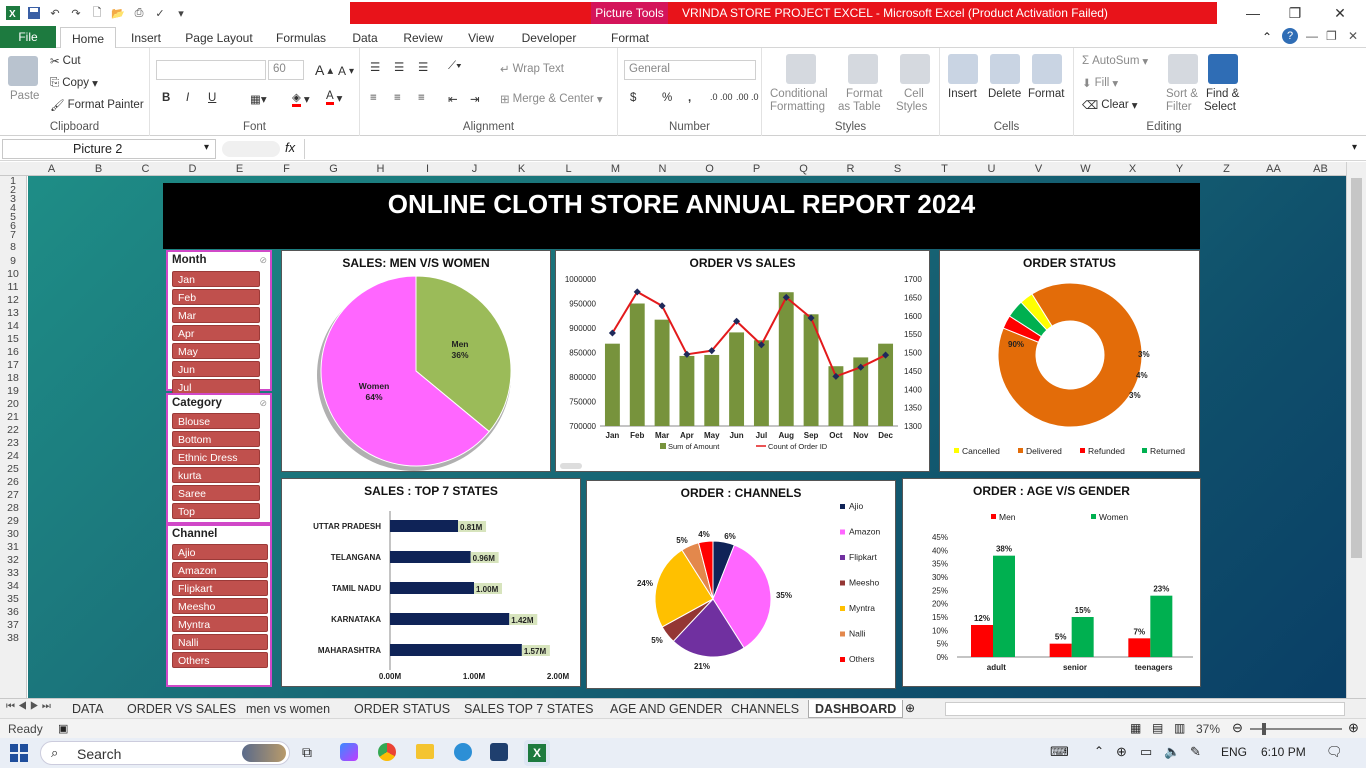  What do you see at coordinates (333, 169) in the screenshot?
I see `column-header-g: G` at bounding box center [333, 169].